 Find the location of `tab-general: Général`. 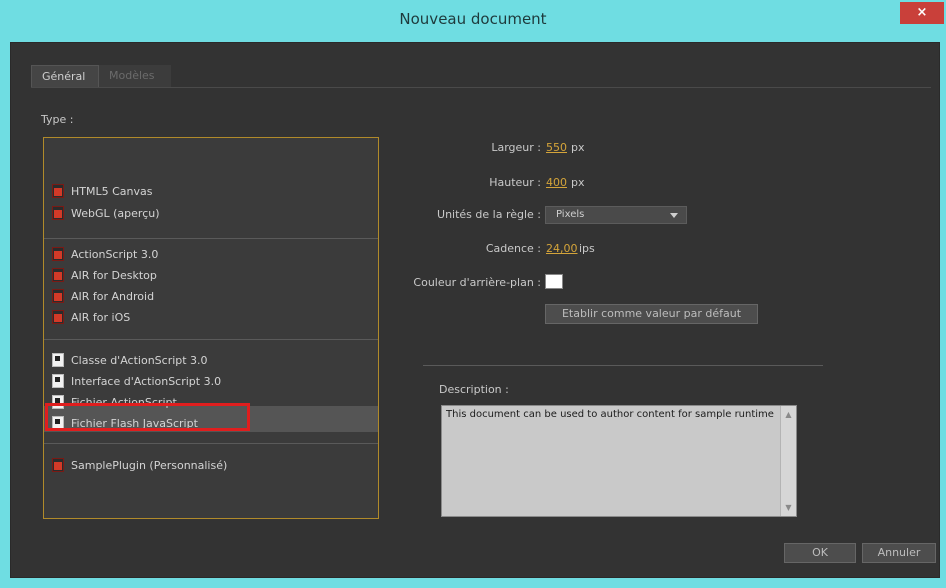

tab-general: Général is located at coordinates (65, 76).